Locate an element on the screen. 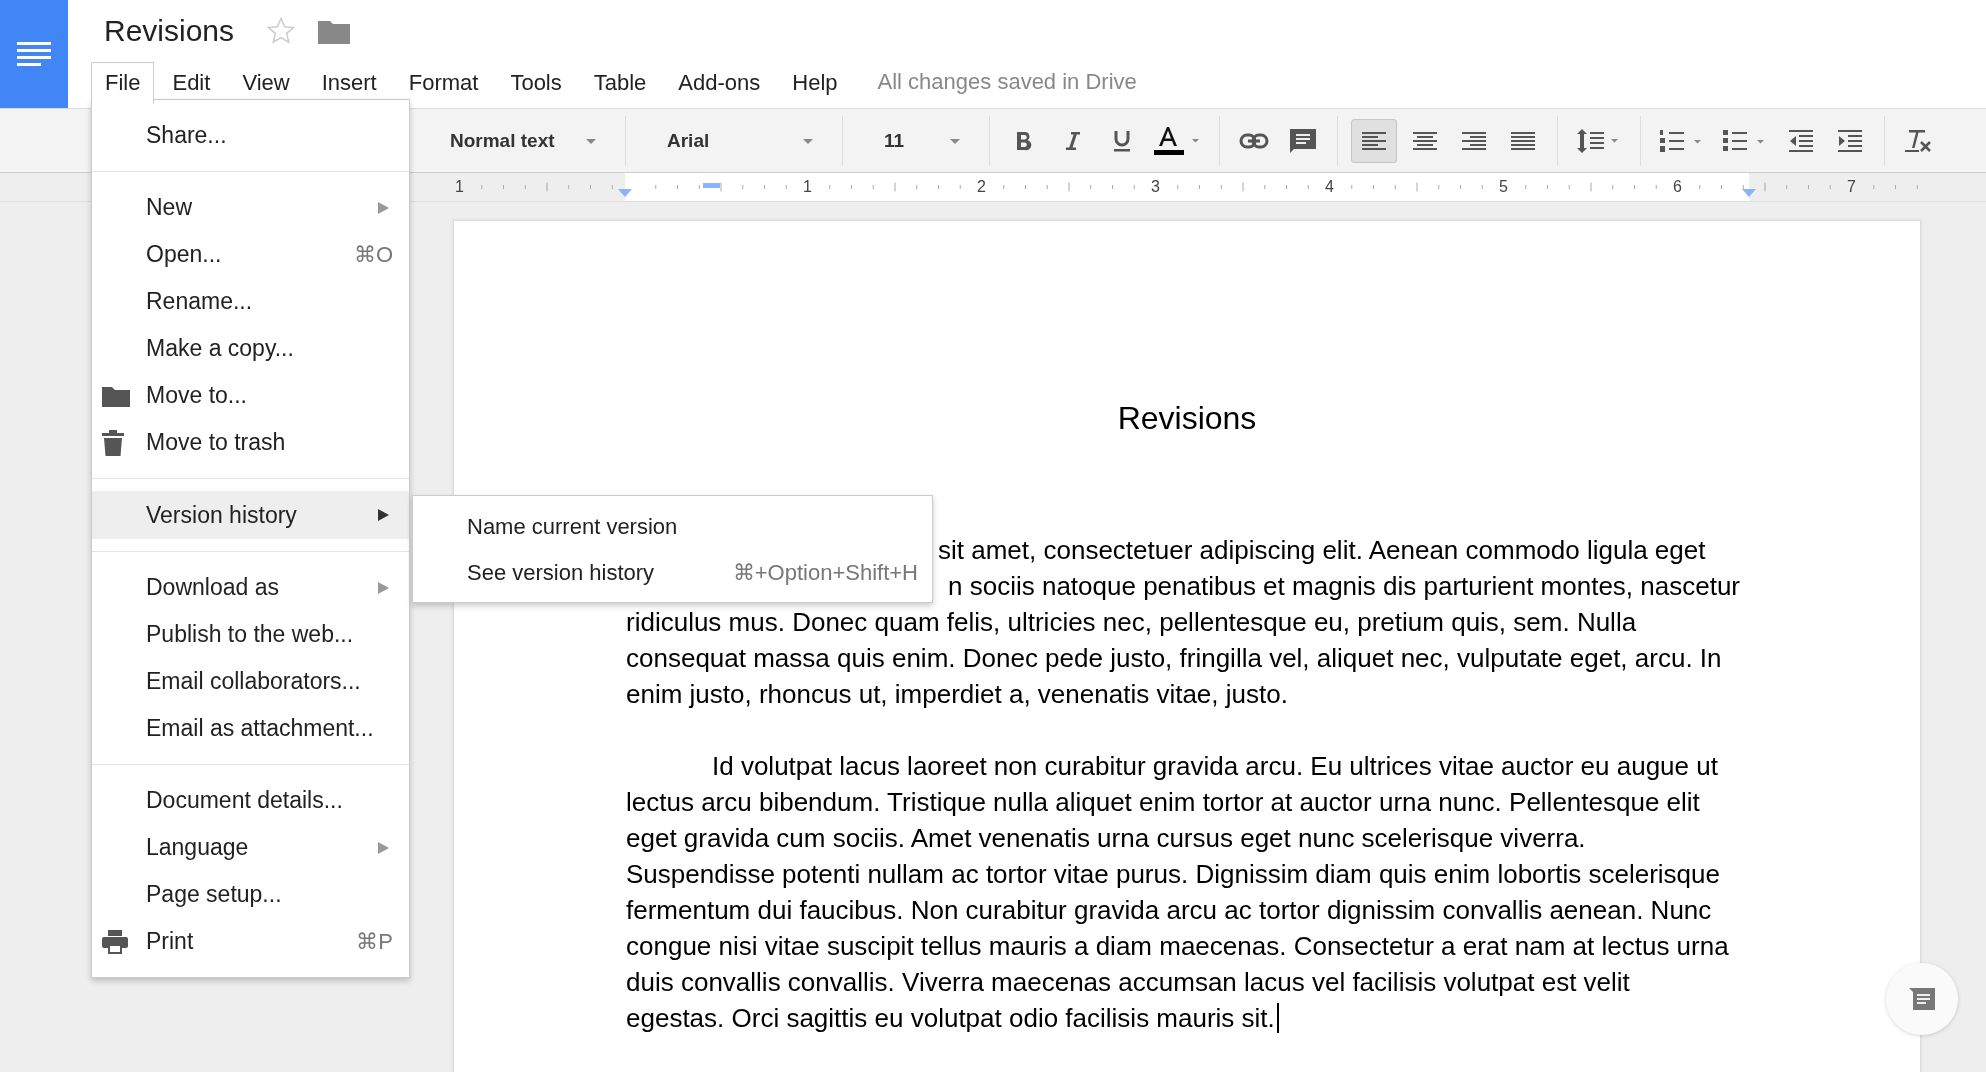 This screenshot has height=1072, width=1986. trash-icon is located at coordinates (113, 442).